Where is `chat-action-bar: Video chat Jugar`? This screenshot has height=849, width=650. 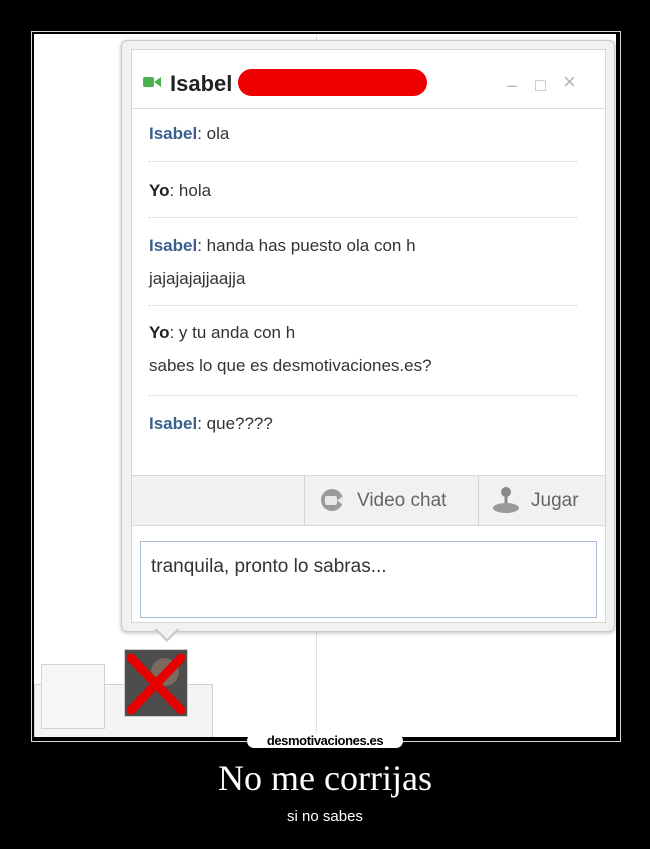 chat-action-bar: Video chat Jugar is located at coordinates (368, 500).